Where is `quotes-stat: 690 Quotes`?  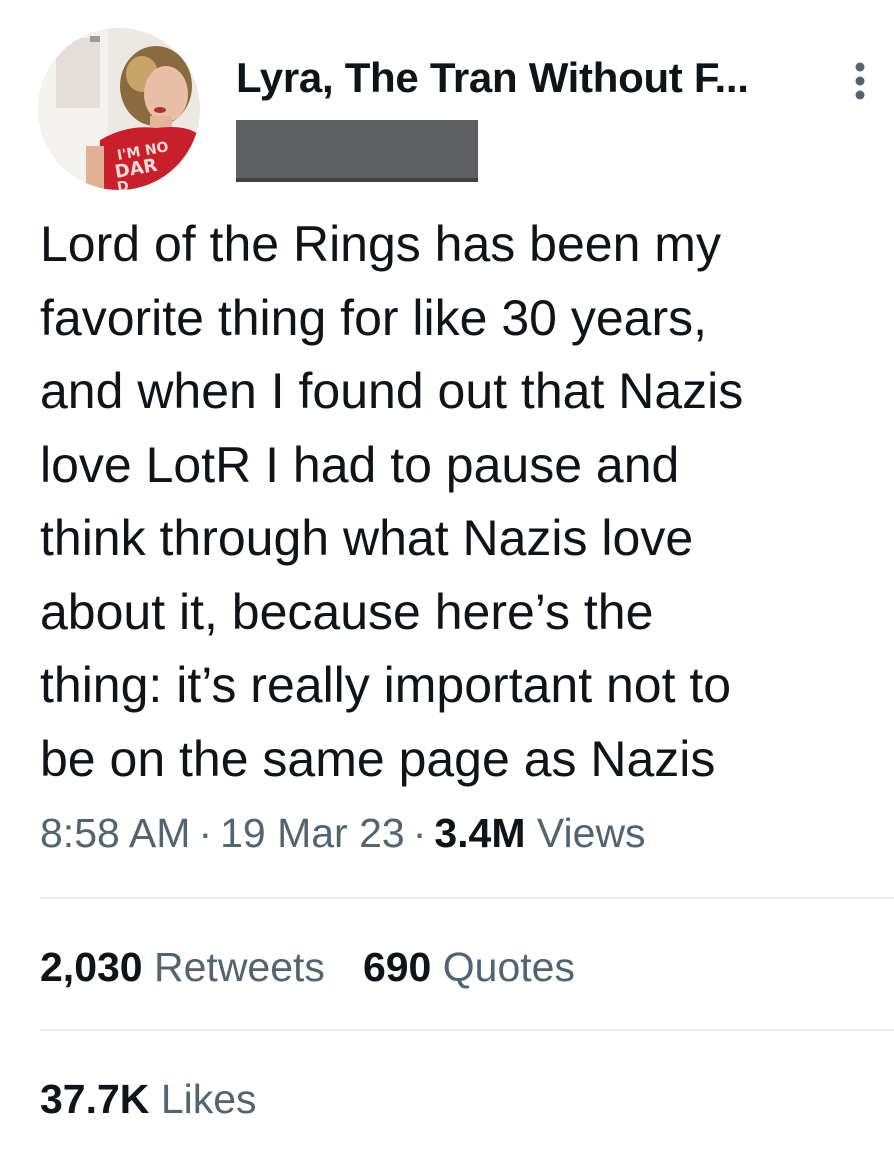
quotes-stat: 690 Quotes is located at coordinates (469, 967).